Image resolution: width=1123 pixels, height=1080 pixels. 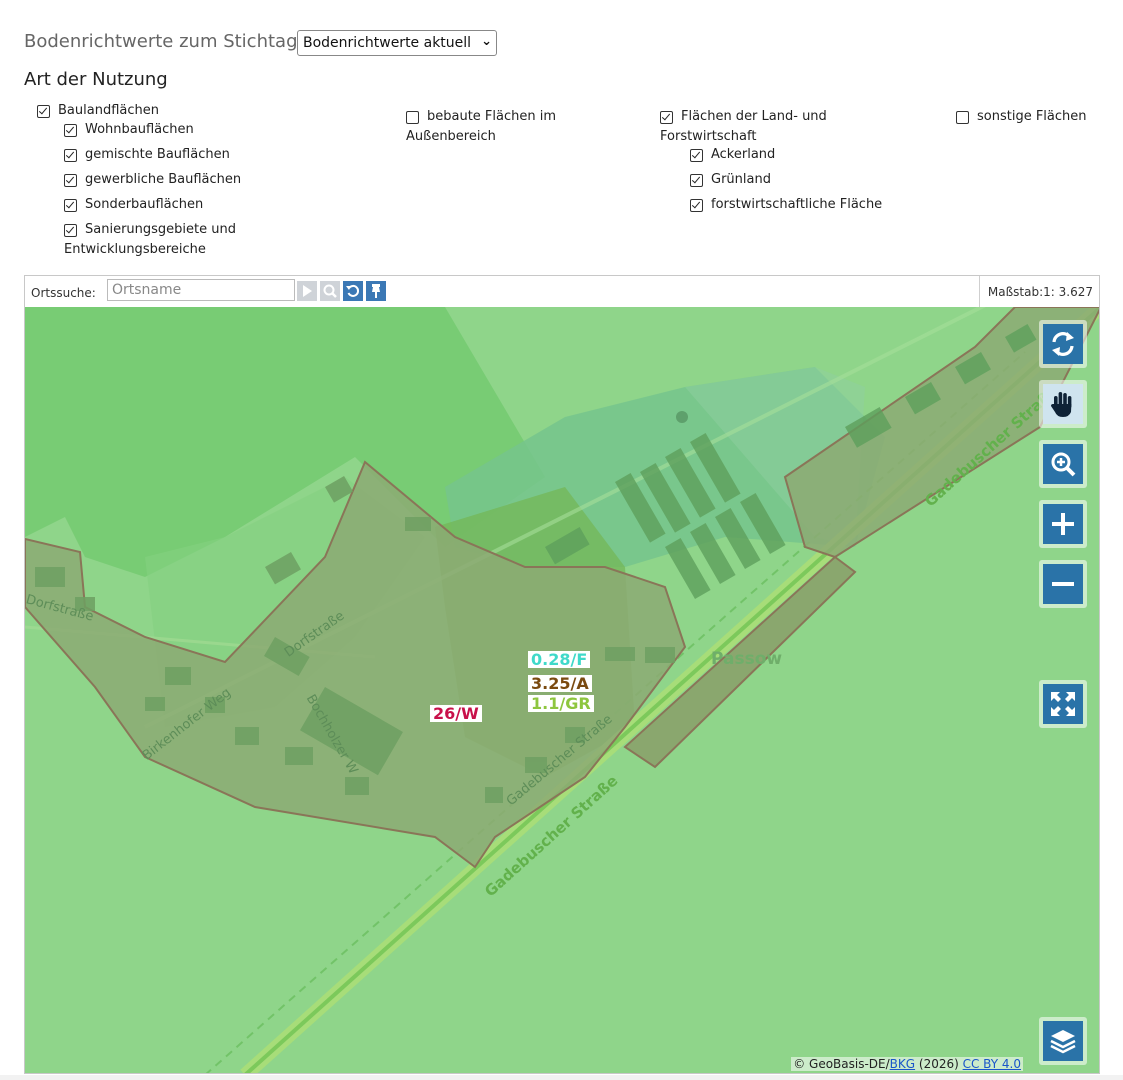 What do you see at coordinates (682, 417) in the screenshot?
I see `map-point-marker` at bounding box center [682, 417].